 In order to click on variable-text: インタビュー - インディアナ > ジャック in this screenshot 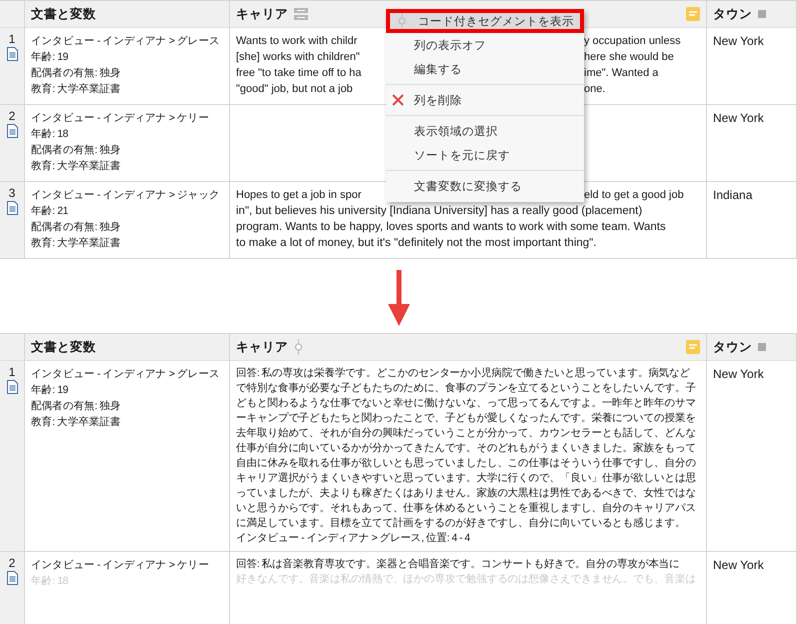, I will do `click(125, 195)`.